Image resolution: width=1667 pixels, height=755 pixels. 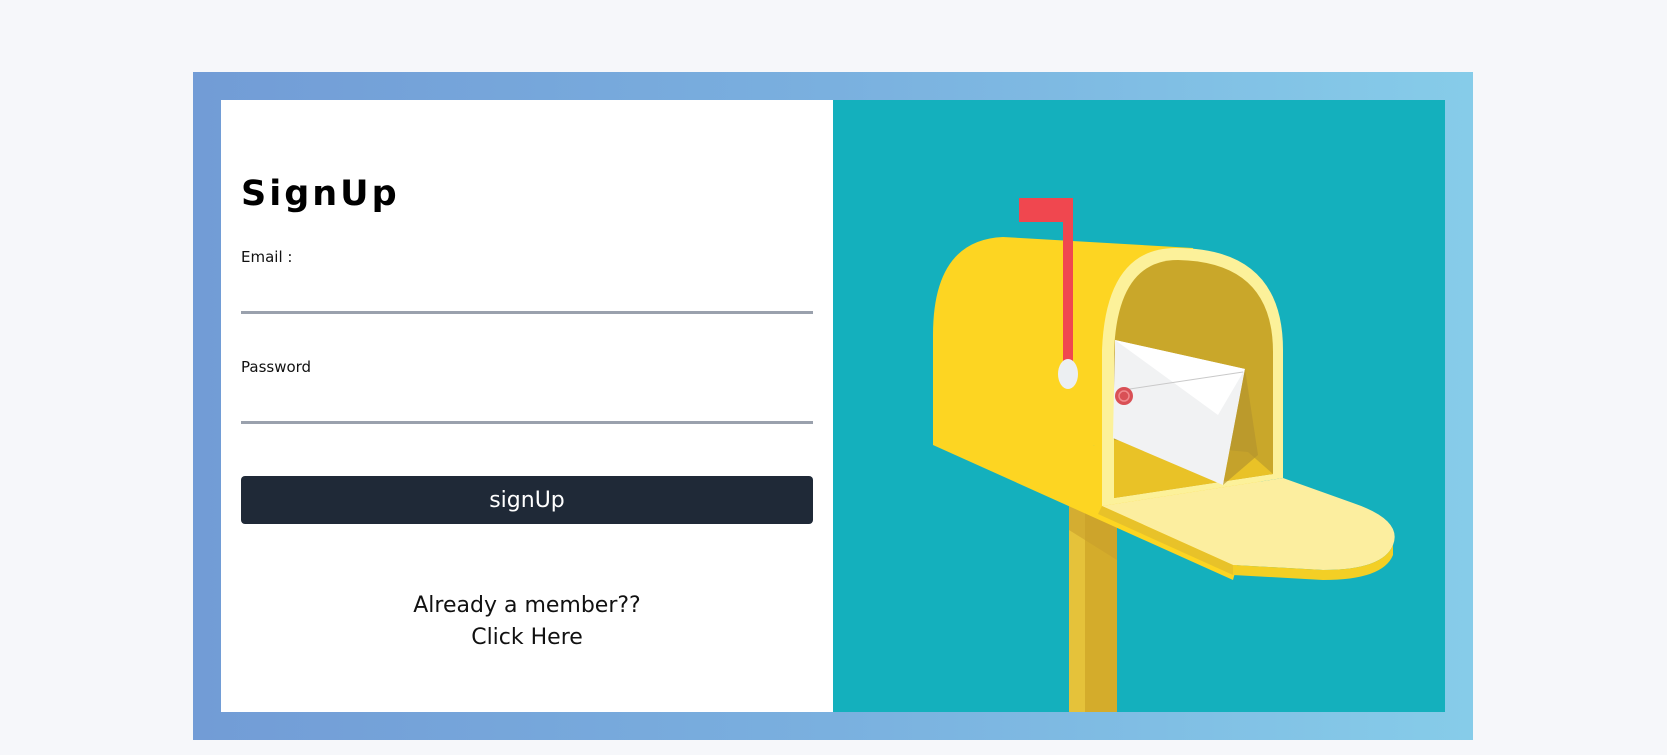 What do you see at coordinates (527, 296) in the screenshot?
I see `email-field` at bounding box center [527, 296].